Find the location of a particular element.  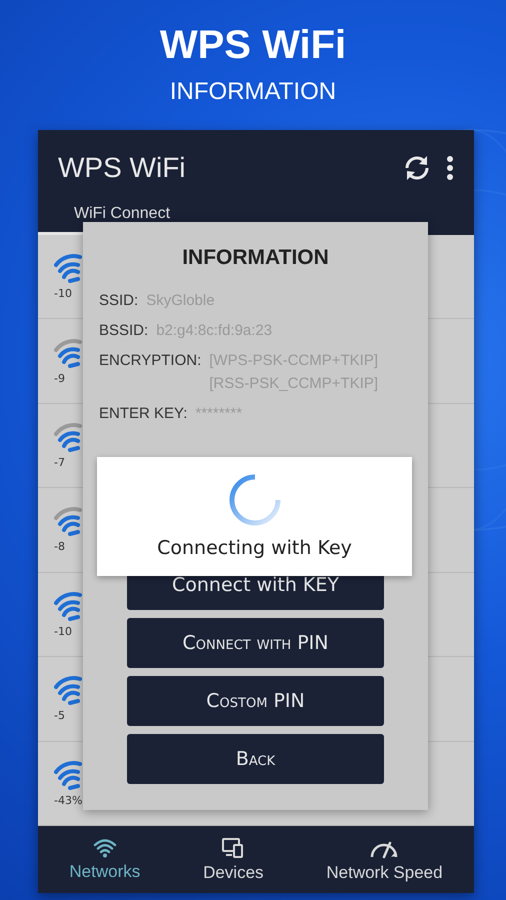

field-label: ENTER KEY: is located at coordinates (143, 413).